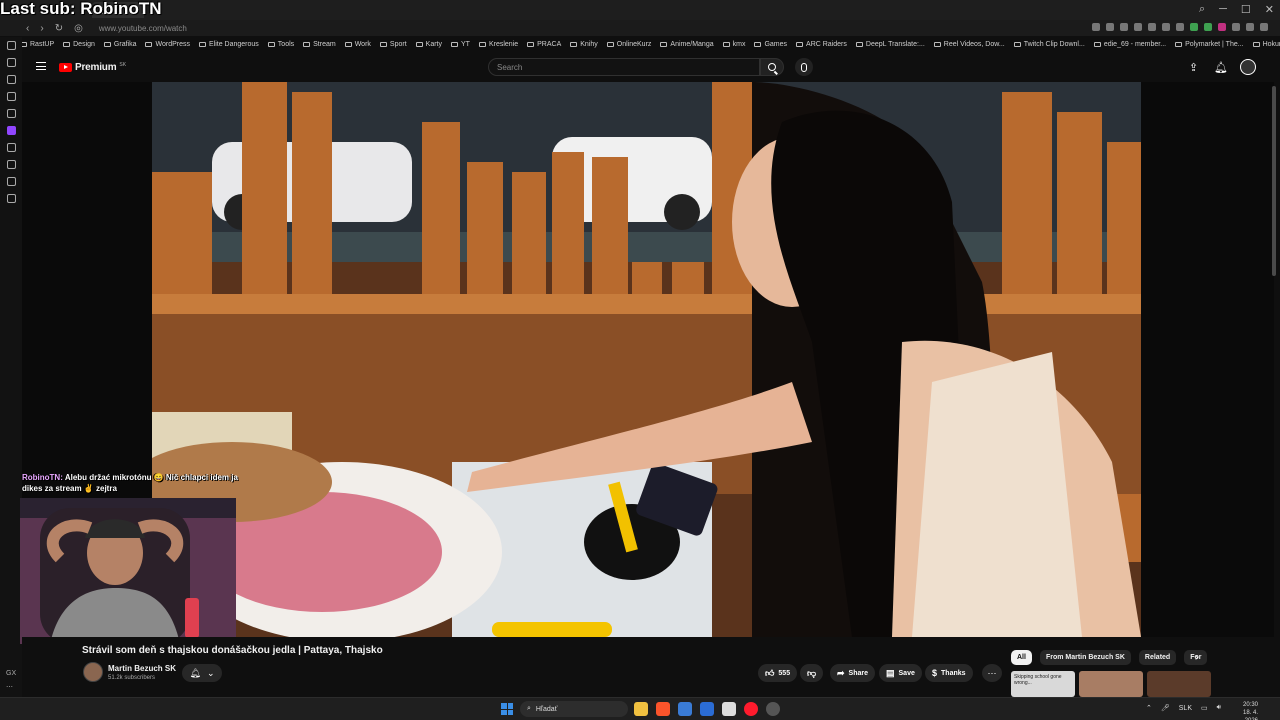 This screenshot has height=720, width=1280. What do you see at coordinates (1219, 708) in the screenshot?
I see `volume-icon: 🔊︎` at bounding box center [1219, 708].